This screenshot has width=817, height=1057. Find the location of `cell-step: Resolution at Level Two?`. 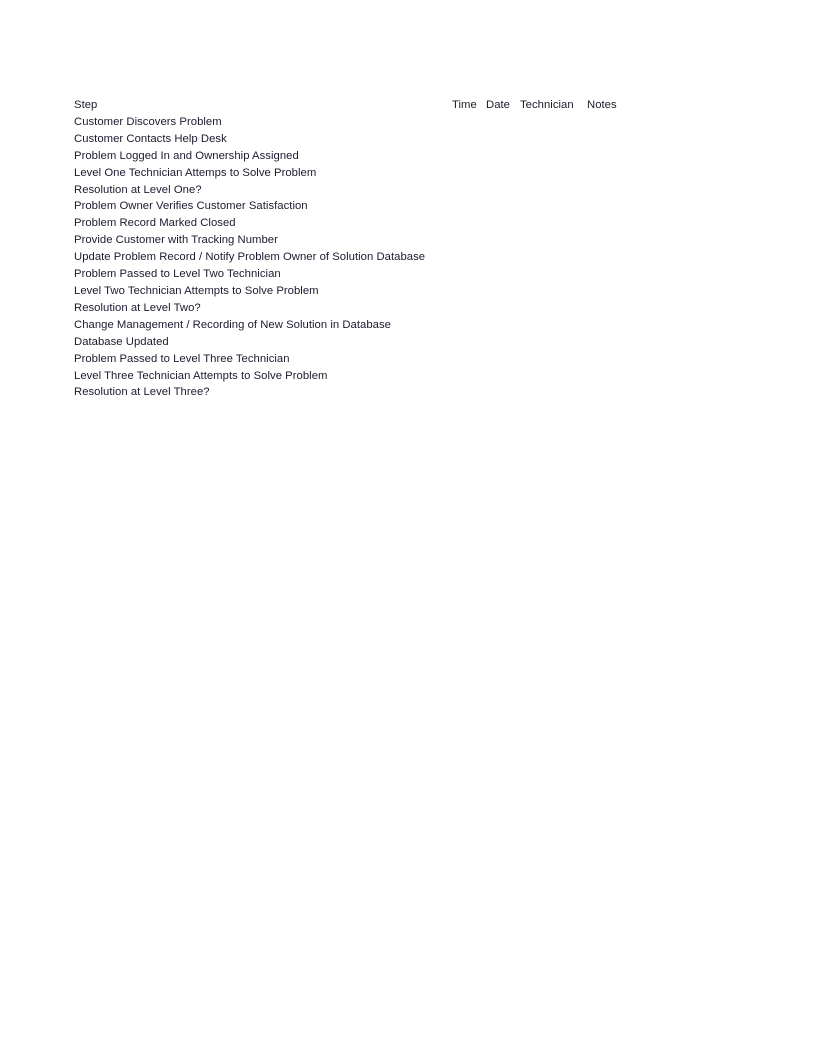

cell-step: Resolution at Level Two? is located at coordinates (263, 308).